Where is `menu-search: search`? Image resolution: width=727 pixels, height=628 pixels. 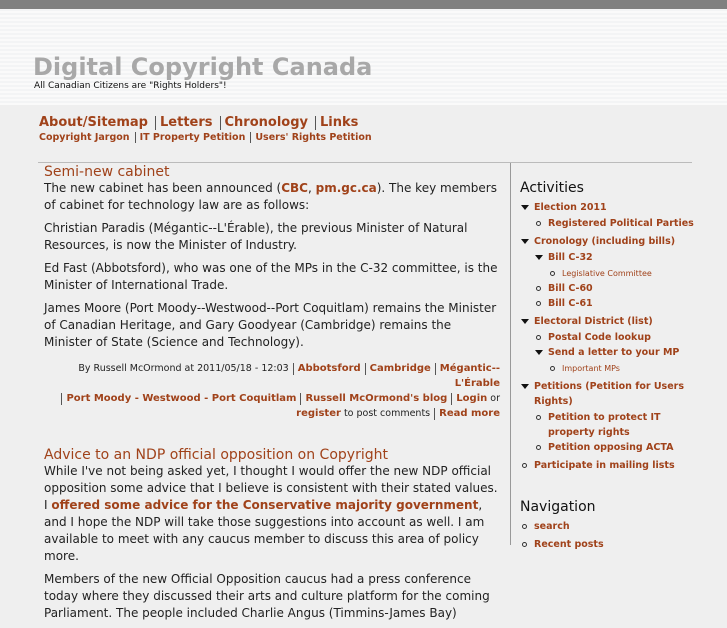 menu-search: search is located at coordinates (552, 526).